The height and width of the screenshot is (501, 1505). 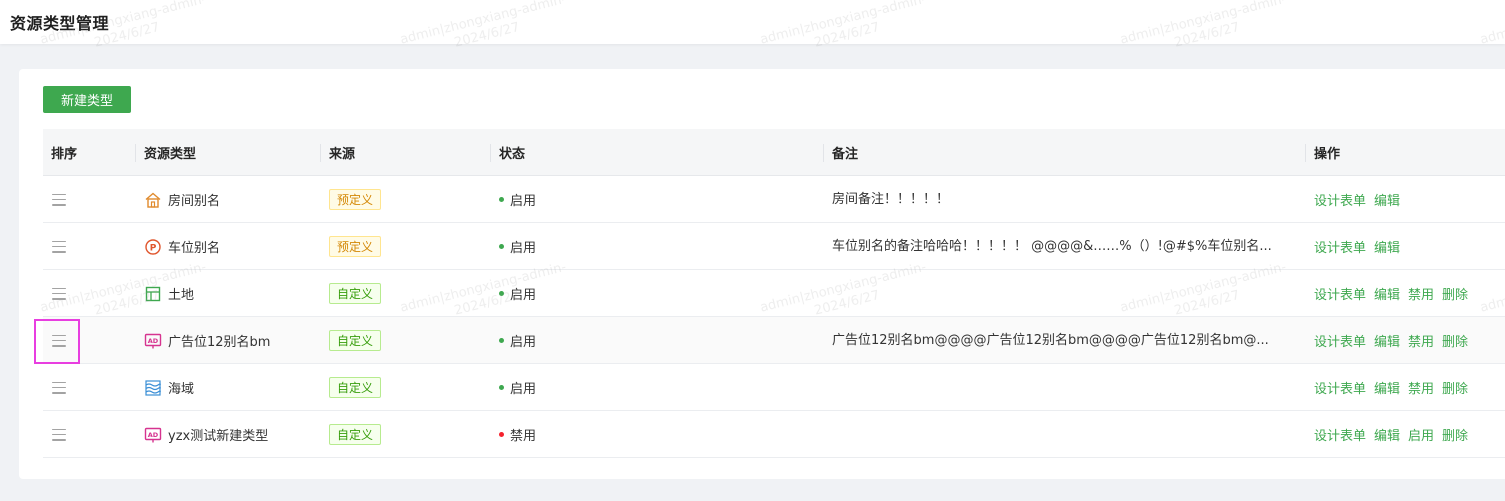 I want to click on row-action-link: 启用, so click(x=1421, y=434).